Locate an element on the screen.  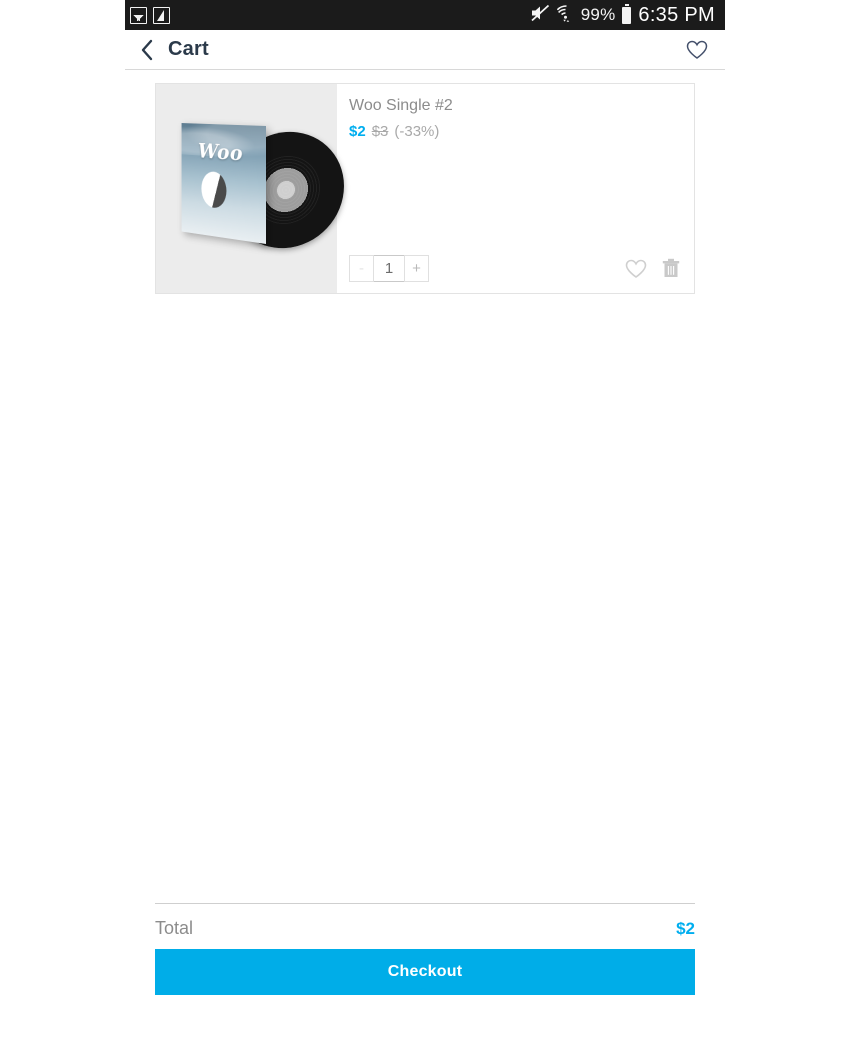
album-sleeve-title: Woo is located at coordinates (220, 152).